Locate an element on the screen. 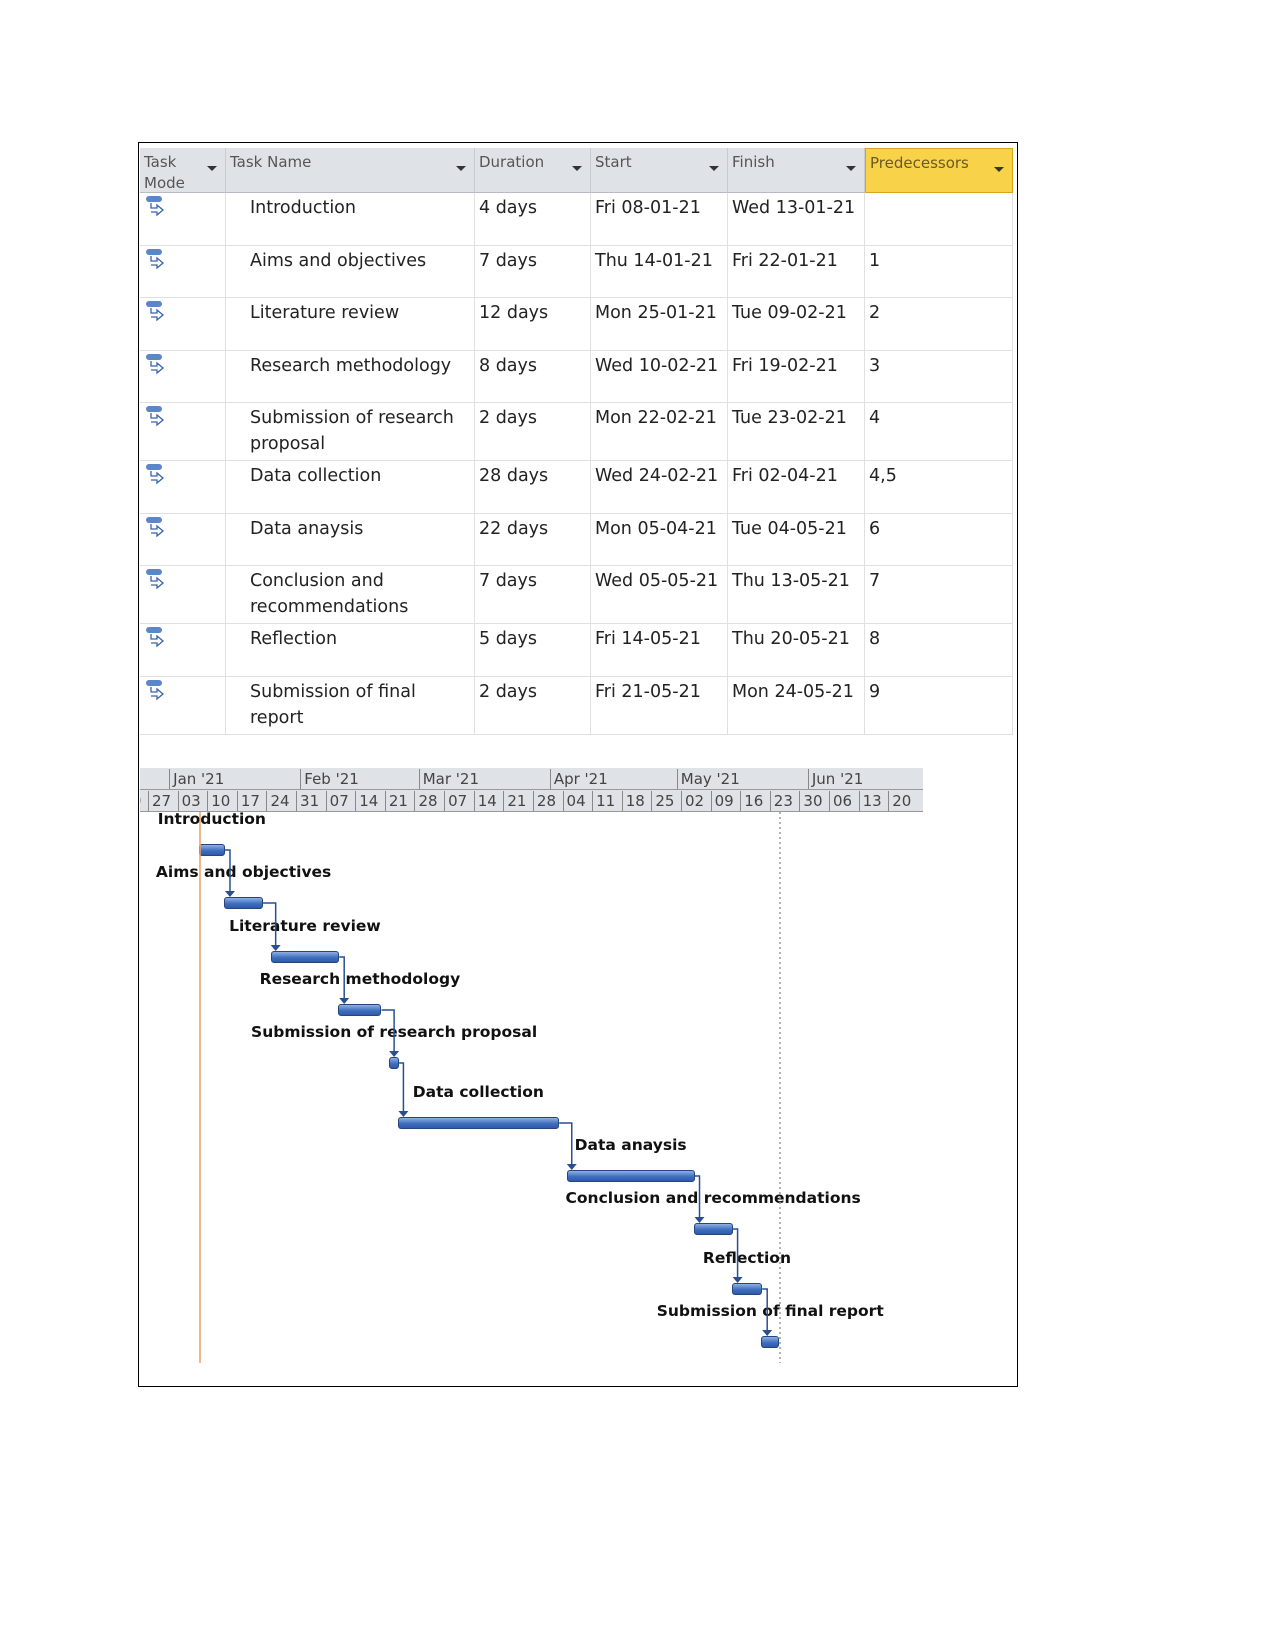 This screenshot has width=1275, height=1651. task-duration-cell: 8 days is located at coordinates (533, 377).